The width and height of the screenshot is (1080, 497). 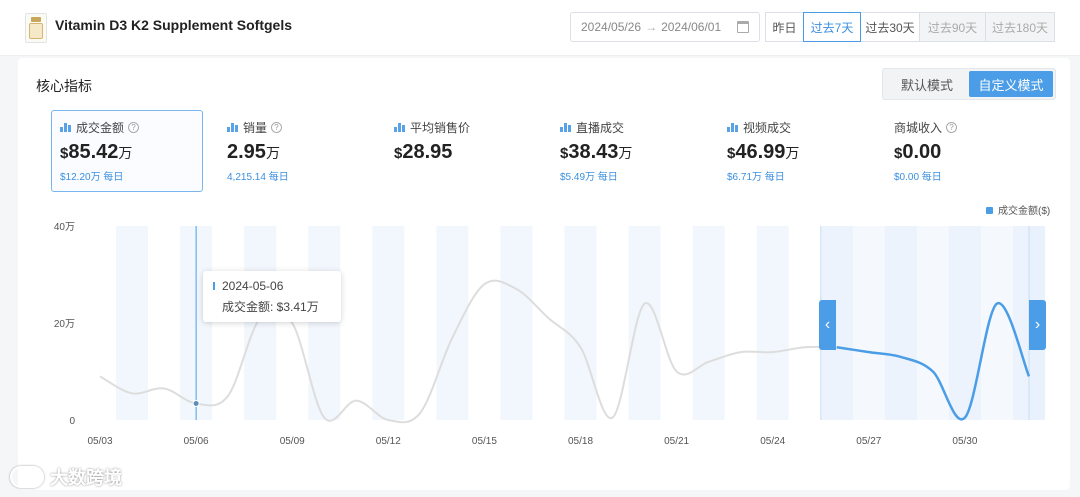 What do you see at coordinates (96, 152) in the screenshot?
I see `metric-value: $85.42万` at bounding box center [96, 152].